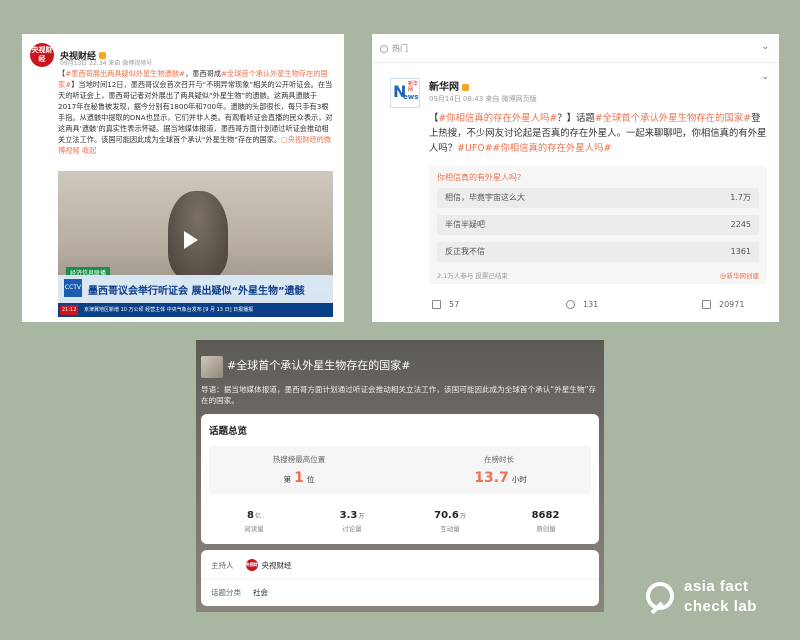 The image size is (800, 640). What do you see at coordinates (497, 118) in the screenshot?
I see `hashtag-link: #你相信真的存在外星人吗#` at bounding box center [497, 118].